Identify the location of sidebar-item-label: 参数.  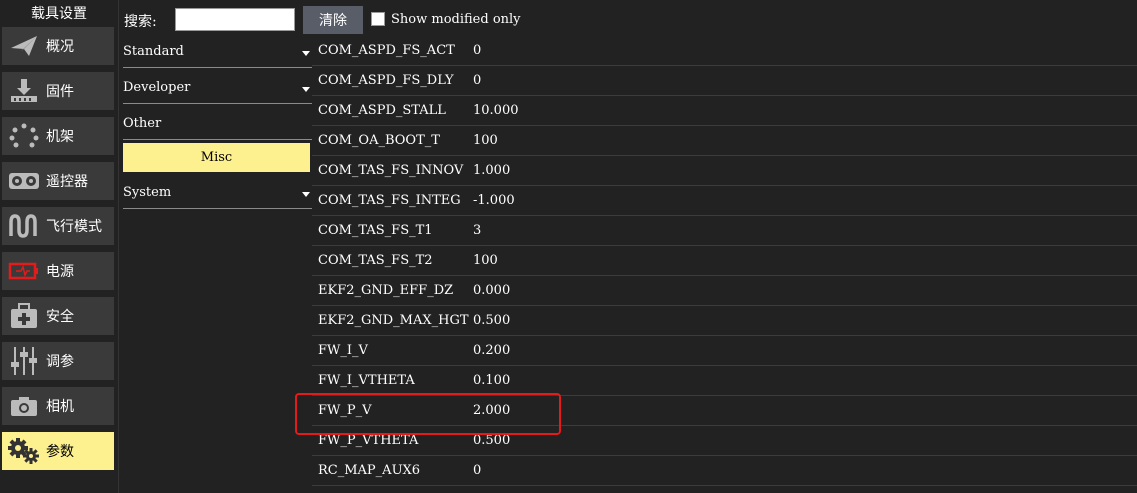
(60, 452).